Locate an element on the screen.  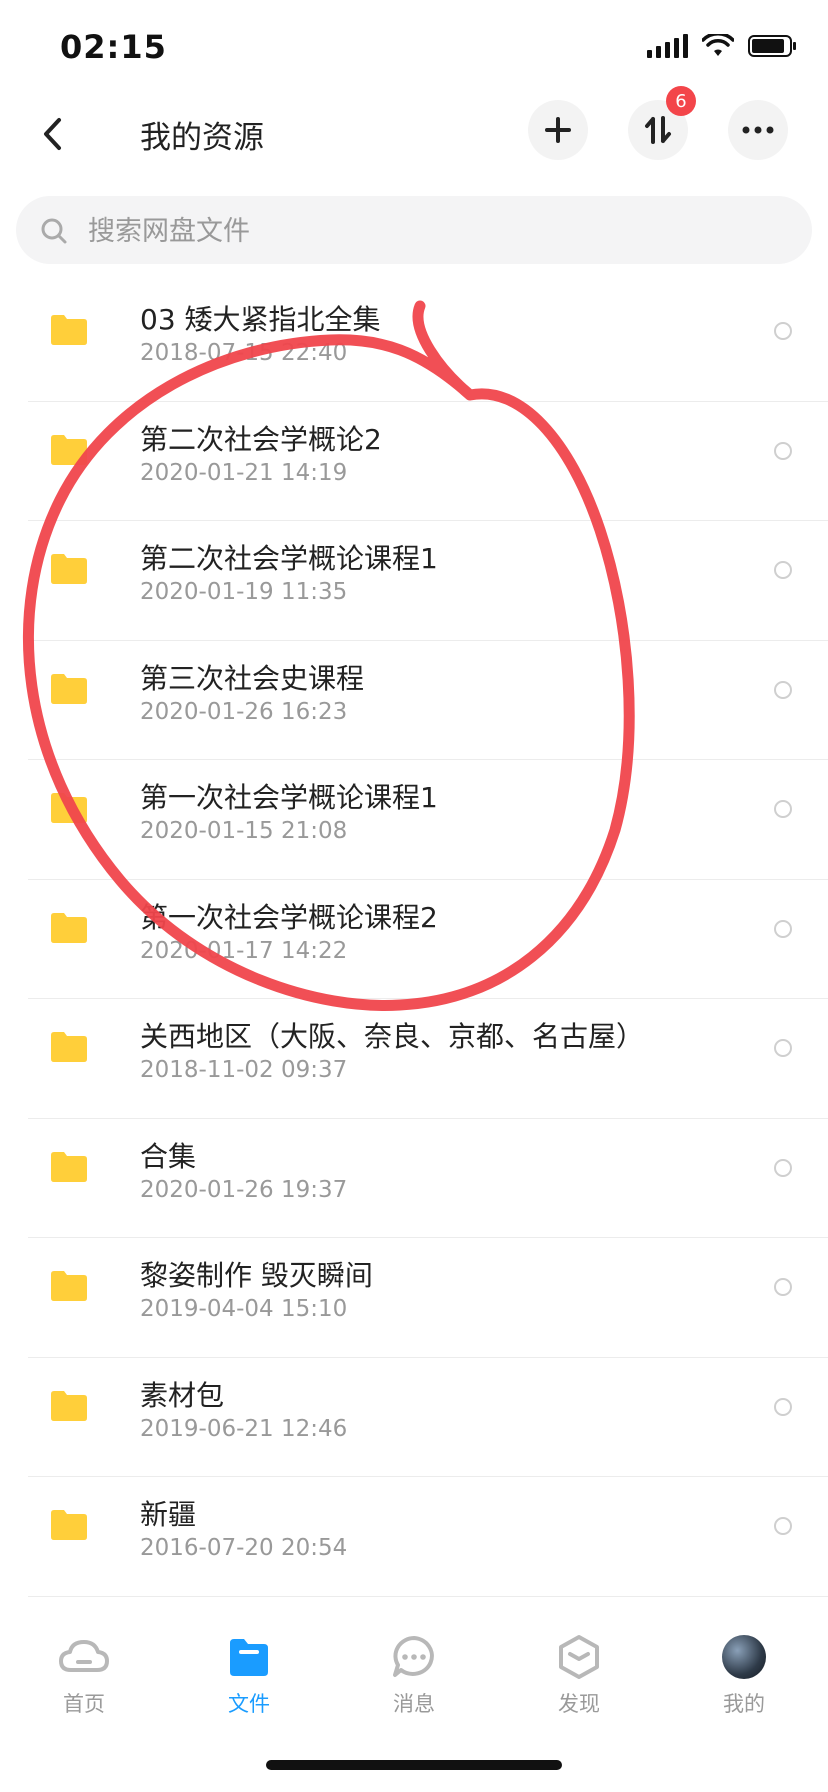
search-bar is located at coordinates (414, 230).